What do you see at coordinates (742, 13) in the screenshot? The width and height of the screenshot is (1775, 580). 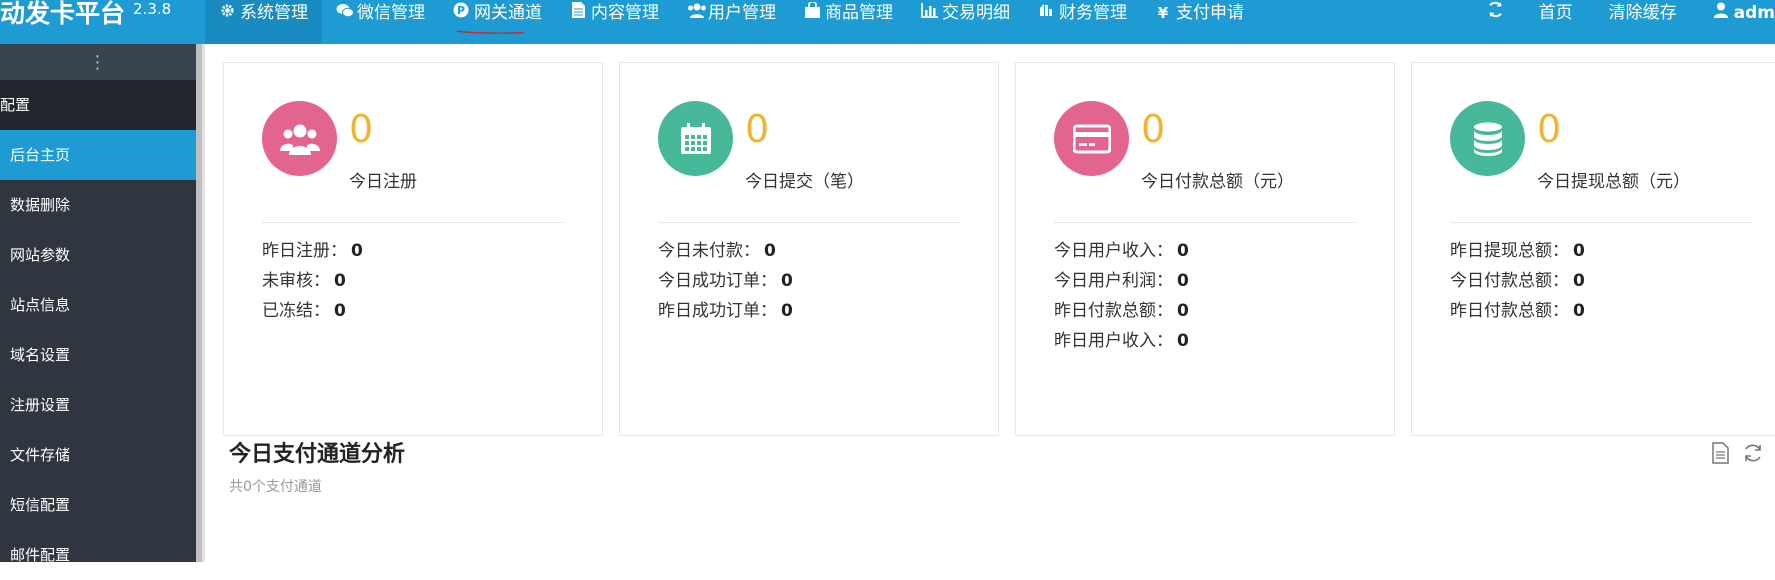 I see `nav-label: 用户管理` at bounding box center [742, 13].